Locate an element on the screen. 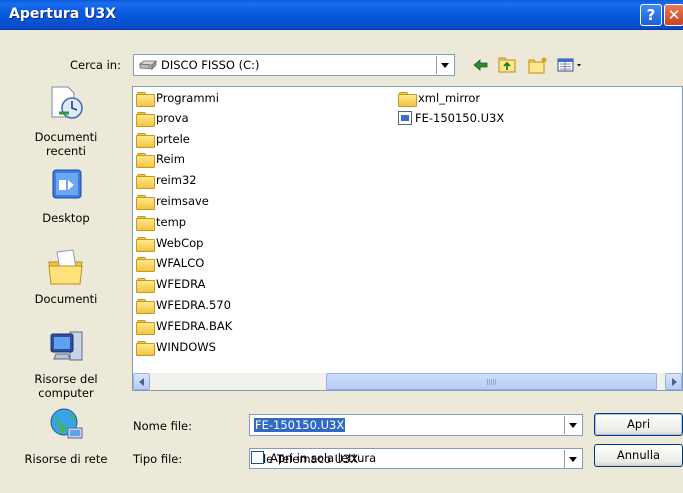 Image resolution: width=683 pixels, height=493 pixels. my-computer-icon is located at coordinates (66, 346).